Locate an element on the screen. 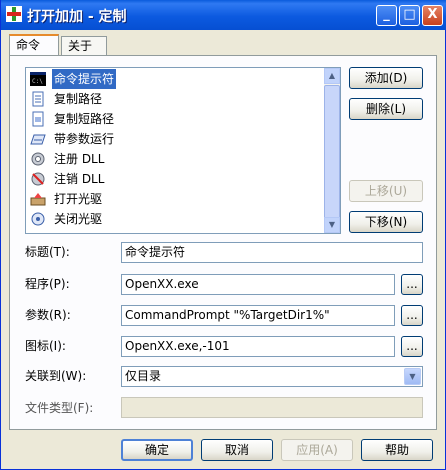 The image size is (446, 470). icon-field: OpenXX.exe,-101 is located at coordinates (258, 346).